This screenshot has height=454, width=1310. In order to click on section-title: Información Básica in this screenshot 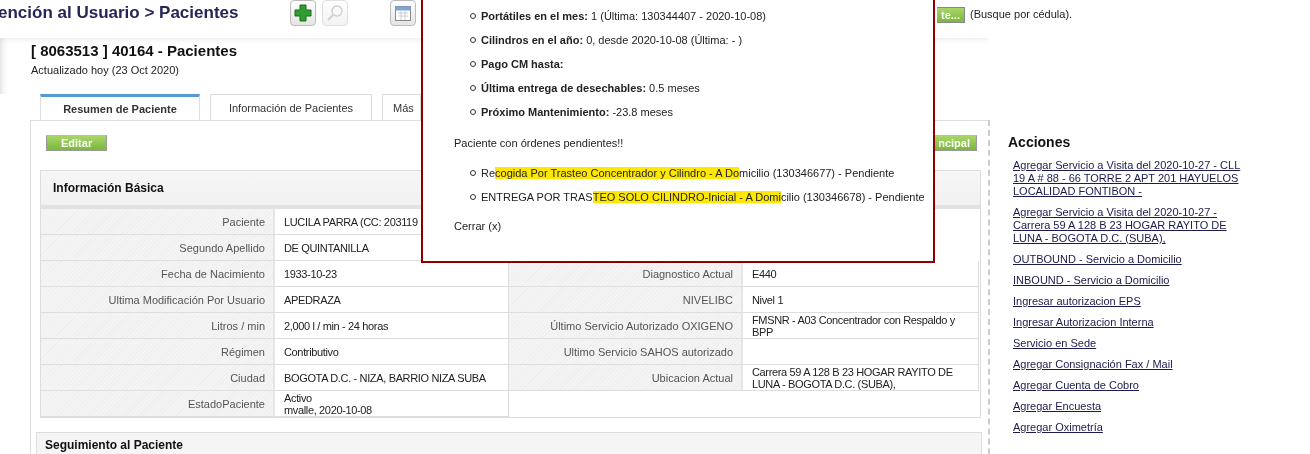, I will do `click(108, 188)`.